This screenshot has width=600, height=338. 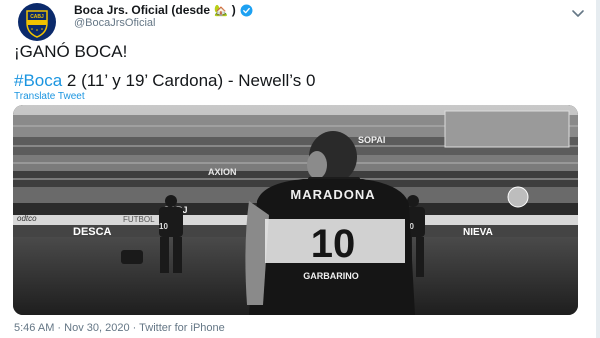 What do you see at coordinates (598, 169) in the screenshot?
I see `page-edge-divider` at bounding box center [598, 169].